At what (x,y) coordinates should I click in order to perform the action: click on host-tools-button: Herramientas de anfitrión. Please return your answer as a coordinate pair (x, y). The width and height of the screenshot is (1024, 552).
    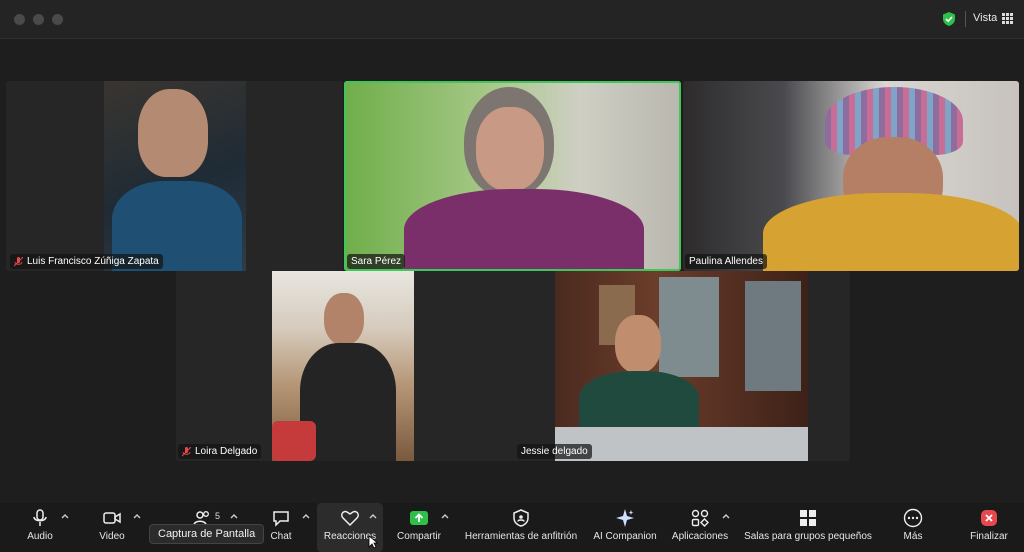
    Looking at the image, I should click on (521, 527).